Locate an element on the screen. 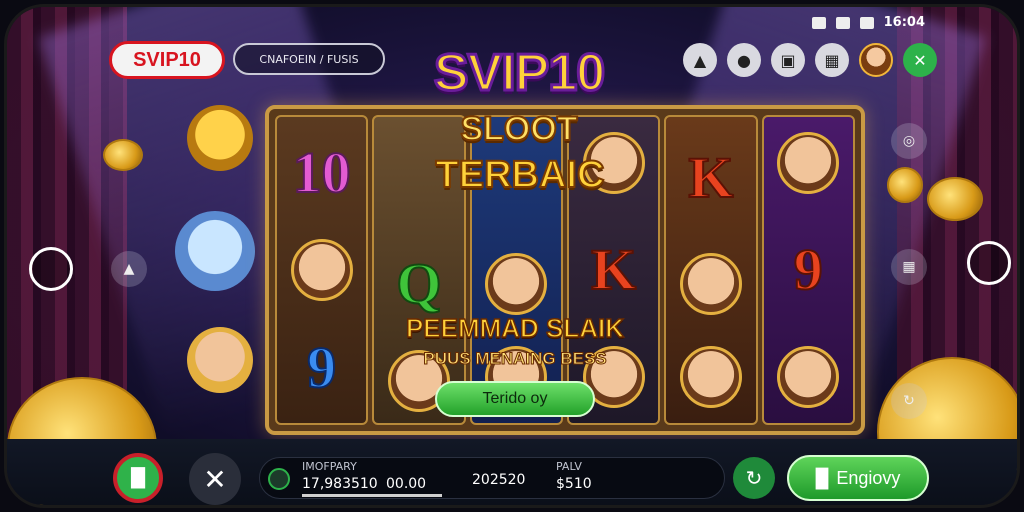 The image size is (1024, 512). film-icon: ▣ is located at coordinates (788, 60).